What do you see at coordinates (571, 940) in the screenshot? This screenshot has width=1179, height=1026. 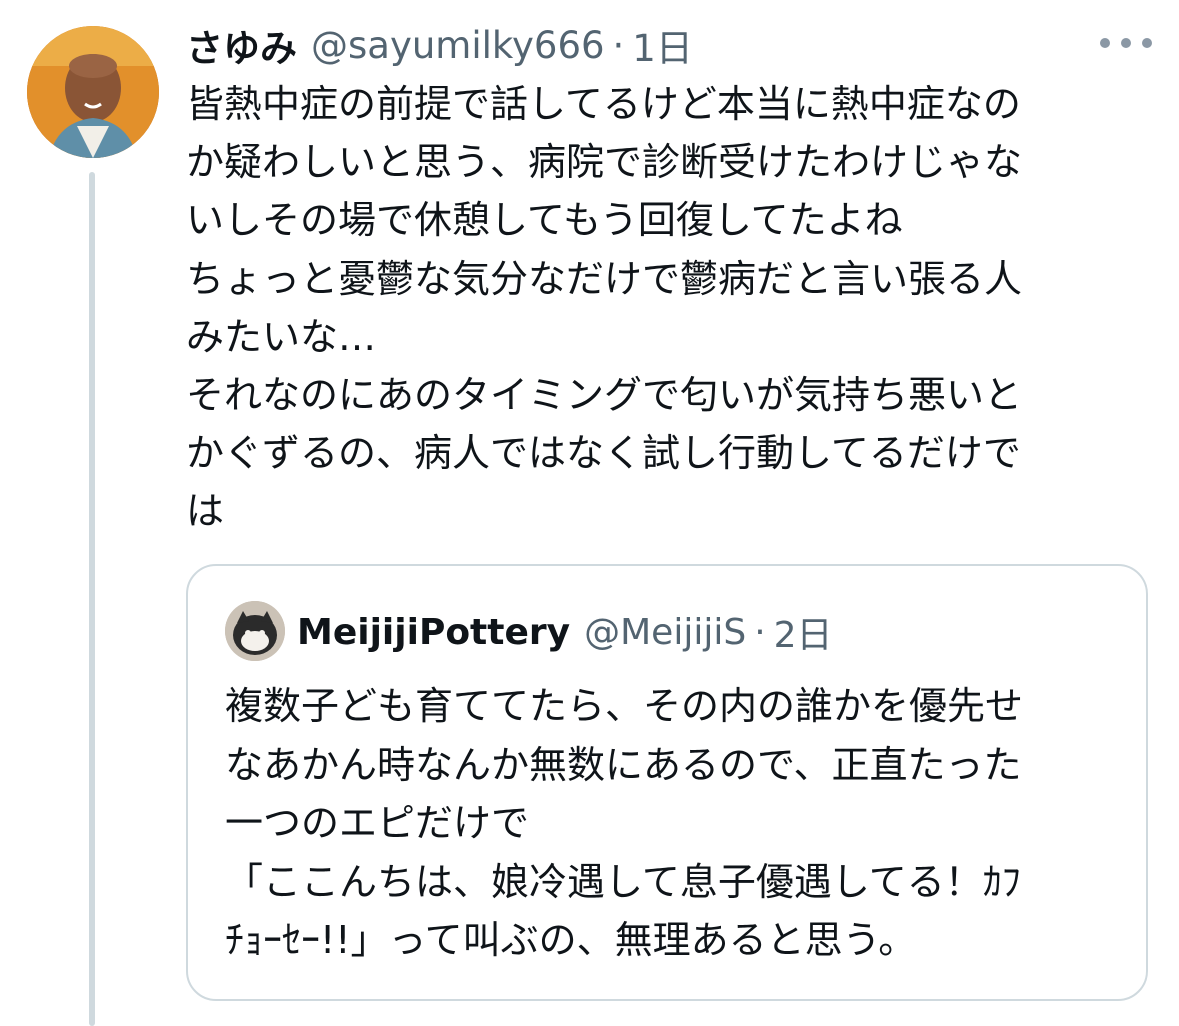 I see `quoted-text-line: ﾁｮｰｾｰ!!」って叫ぶの、無理あると思う。` at bounding box center [571, 940].